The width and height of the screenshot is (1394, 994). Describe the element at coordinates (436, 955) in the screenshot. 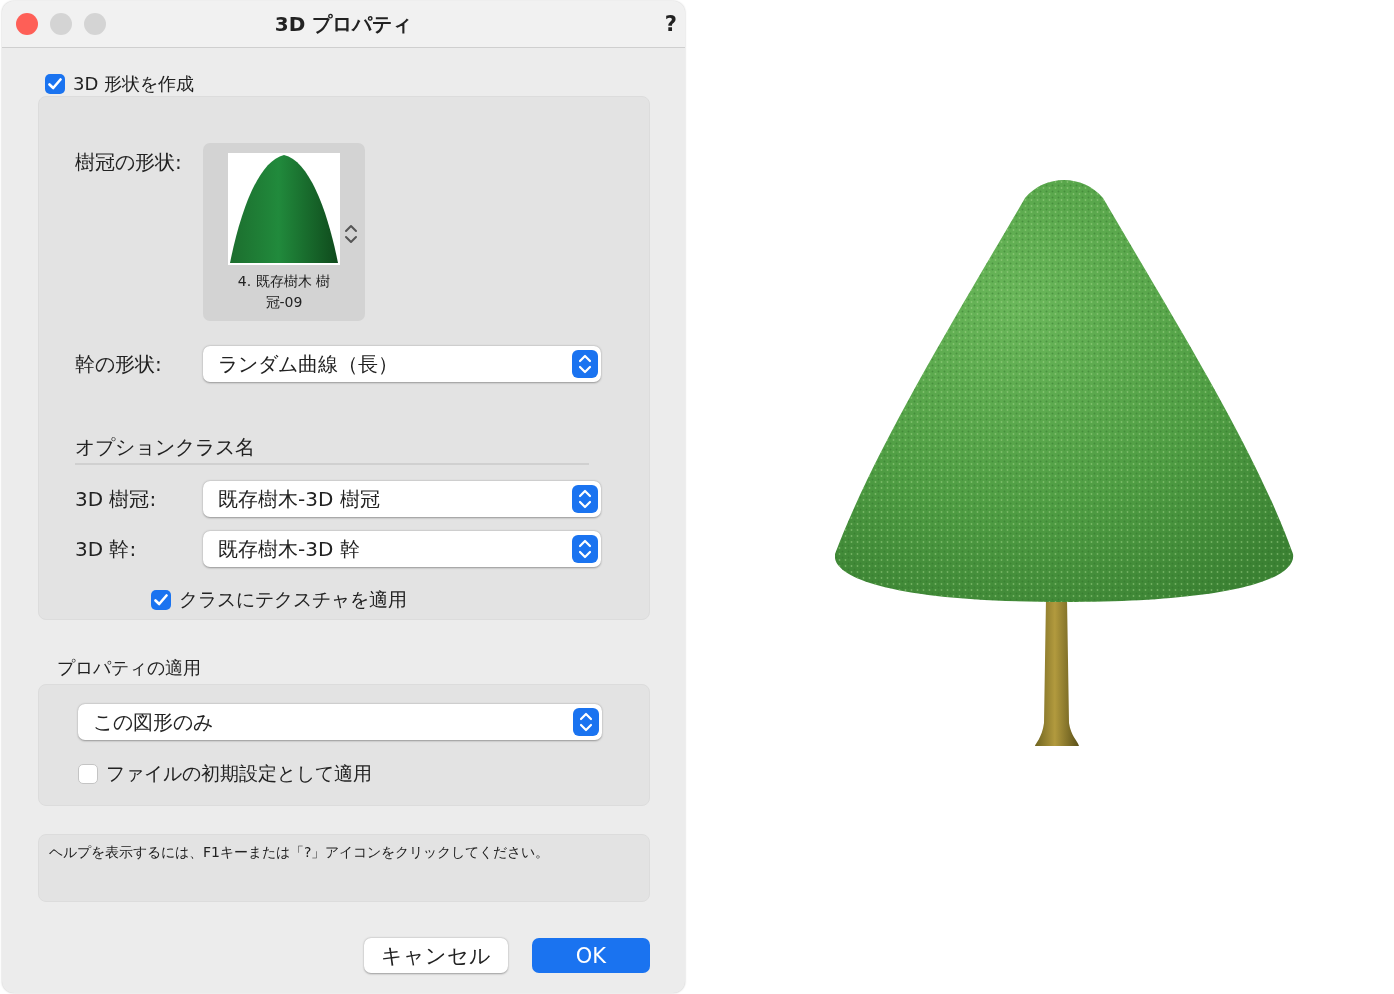

I see `cancel-button: キャンセル` at that location.